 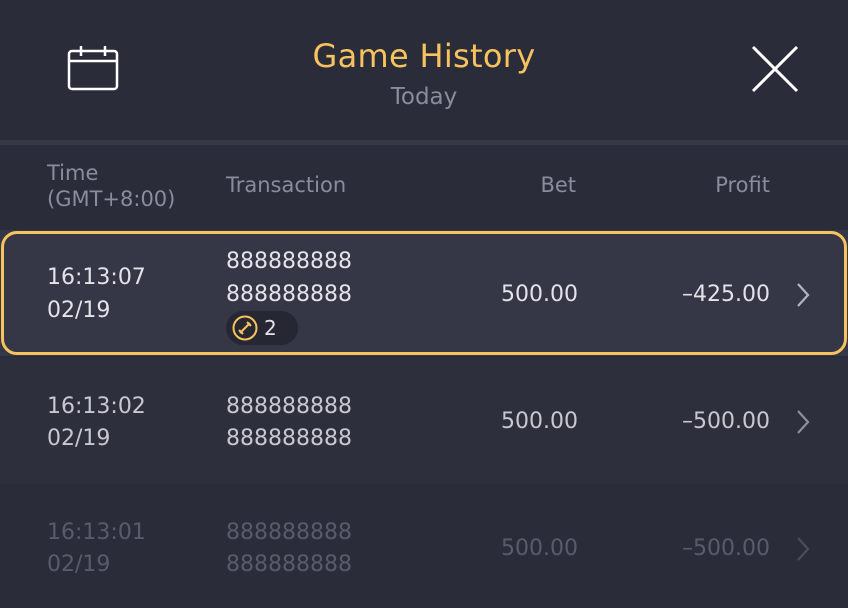 I want to click on row-profit: –425.00, so click(x=726, y=294).